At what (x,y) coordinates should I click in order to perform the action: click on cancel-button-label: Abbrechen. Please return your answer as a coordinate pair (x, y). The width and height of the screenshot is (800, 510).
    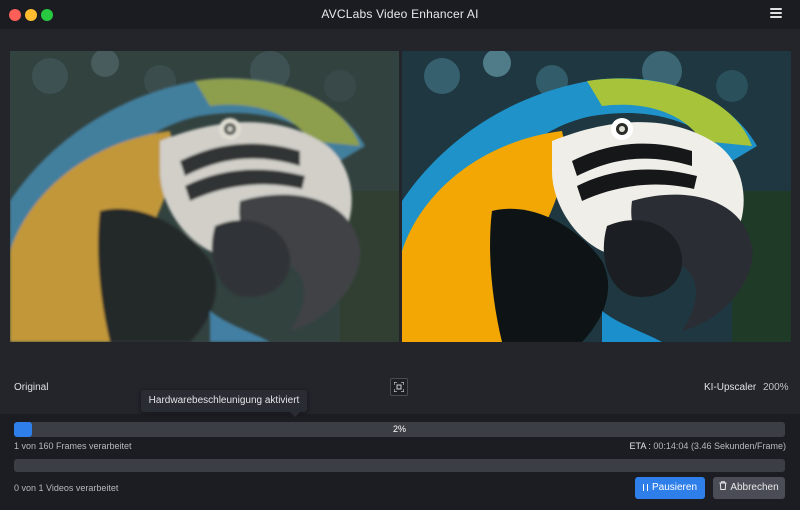
    Looking at the image, I should click on (754, 487).